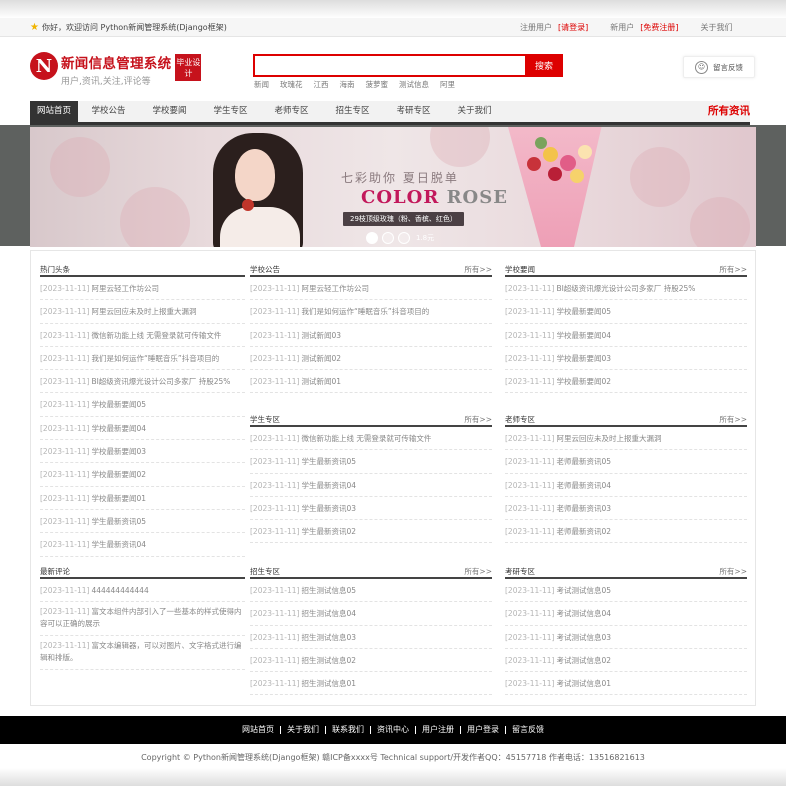 The height and width of the screenshot is (786, 786). Describe the element at coordinates (291, 84) in the screenshot. I see `hot-word: 玫瑰花` at that location.